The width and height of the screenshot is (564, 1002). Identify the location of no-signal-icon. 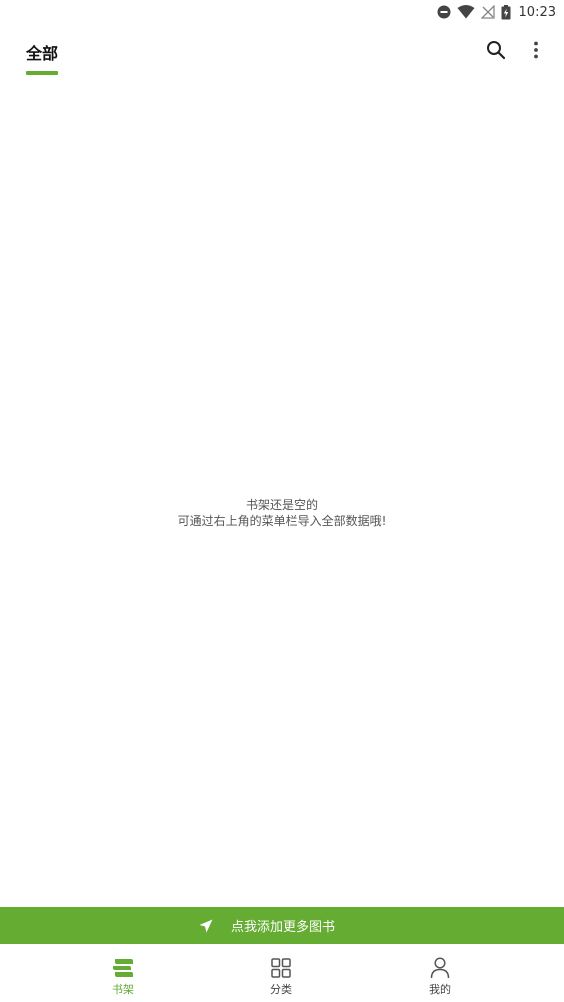
(487, 12).